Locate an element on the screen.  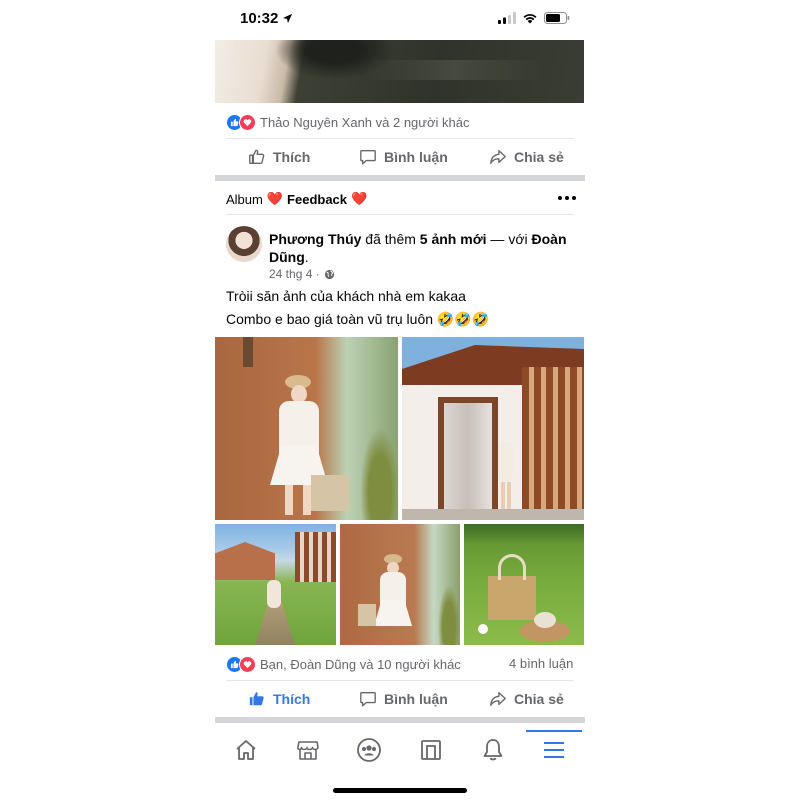
nav-menu is located at coordinates (554, 750).